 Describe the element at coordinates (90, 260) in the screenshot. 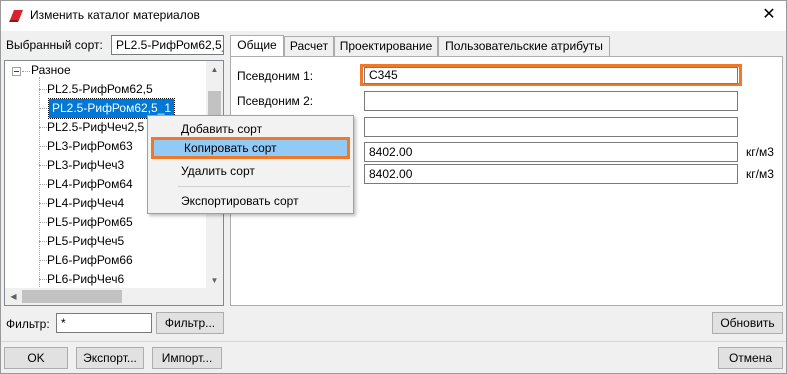

I see `tree-item: PL6-РифРом66` at that location.